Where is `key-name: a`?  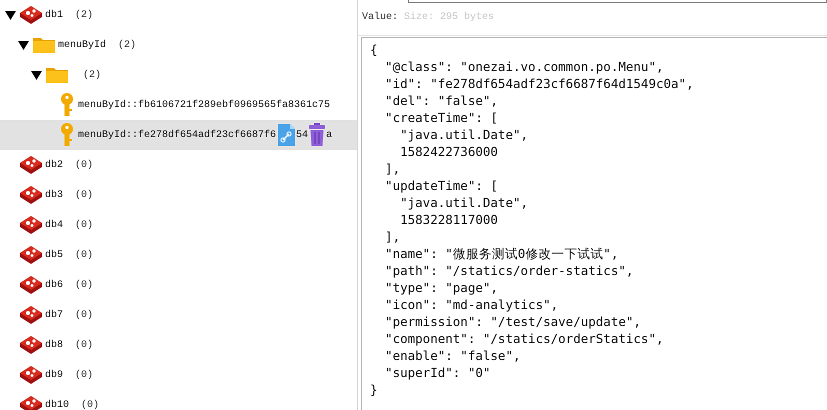
key-name: a is located at coordinates (329, 135).